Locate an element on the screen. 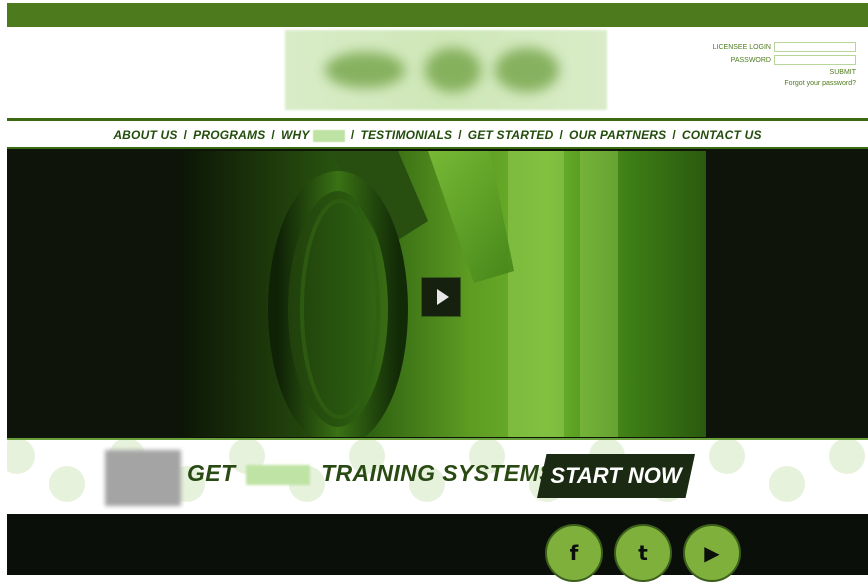  strap-tail is located at coordinates (471, 217).